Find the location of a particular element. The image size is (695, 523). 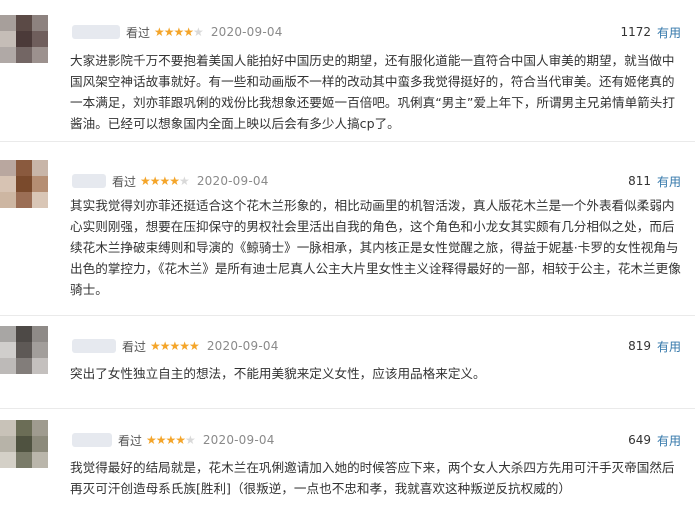

vote-count: 819 is located at coordinates (639, 346).